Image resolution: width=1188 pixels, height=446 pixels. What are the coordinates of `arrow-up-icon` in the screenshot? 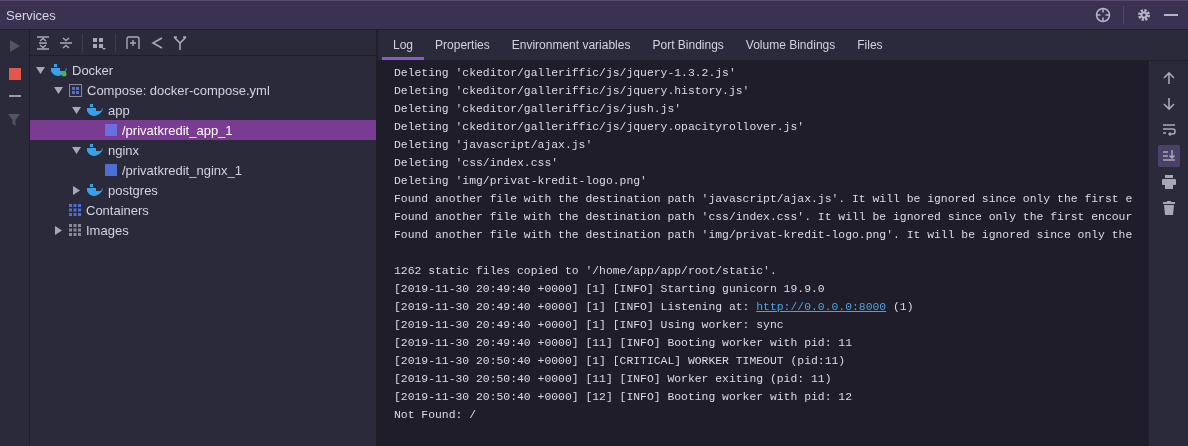 It's located at (1169, 78).